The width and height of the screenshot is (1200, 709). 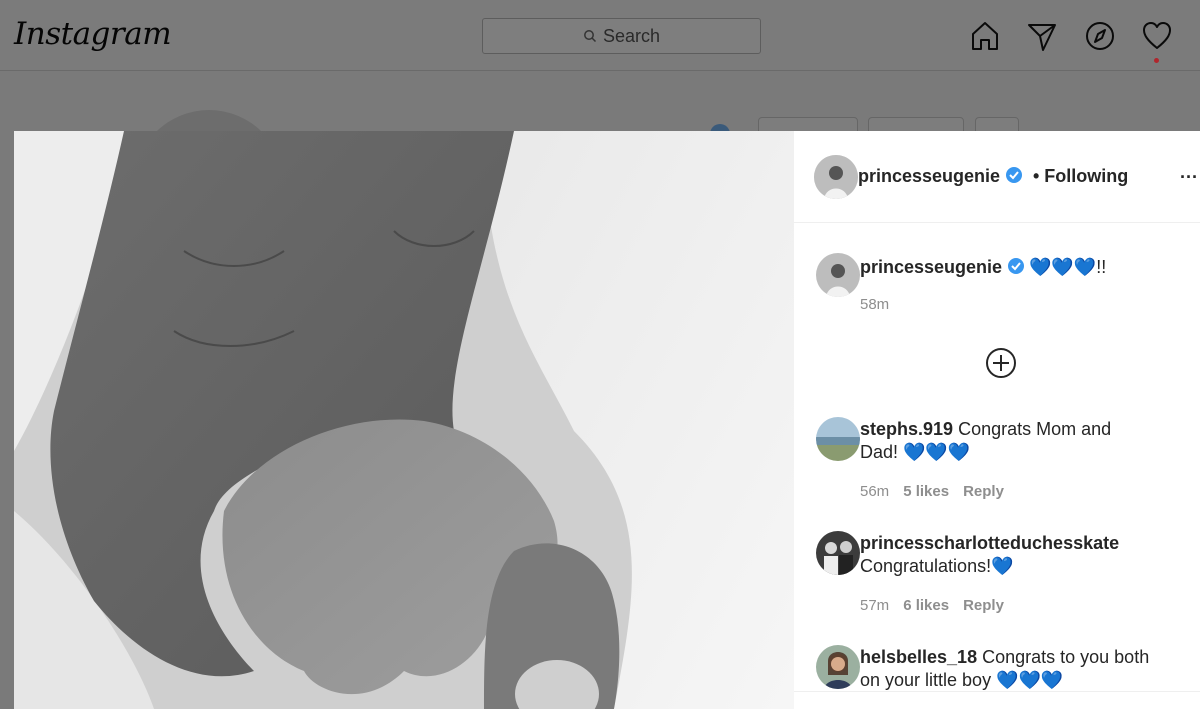 I want to click on notification-dot, so click(x=1156, y=60).